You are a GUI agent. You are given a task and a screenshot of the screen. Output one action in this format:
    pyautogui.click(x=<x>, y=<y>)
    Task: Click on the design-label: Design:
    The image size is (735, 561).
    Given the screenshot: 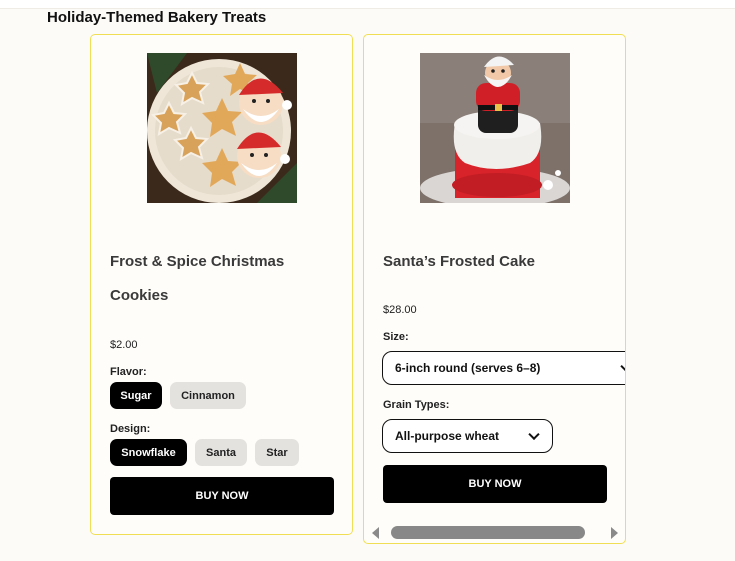 What is the action you would take?
    pyautogui.click(x=130, y=429)
    